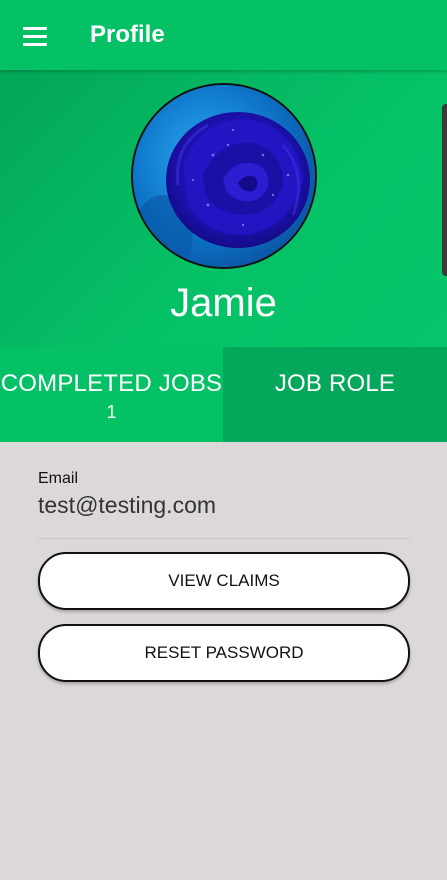  Describe the element at coordinates (335, 383) in the screenshot. I see `job-role-label: JOB ROLE` at that location.